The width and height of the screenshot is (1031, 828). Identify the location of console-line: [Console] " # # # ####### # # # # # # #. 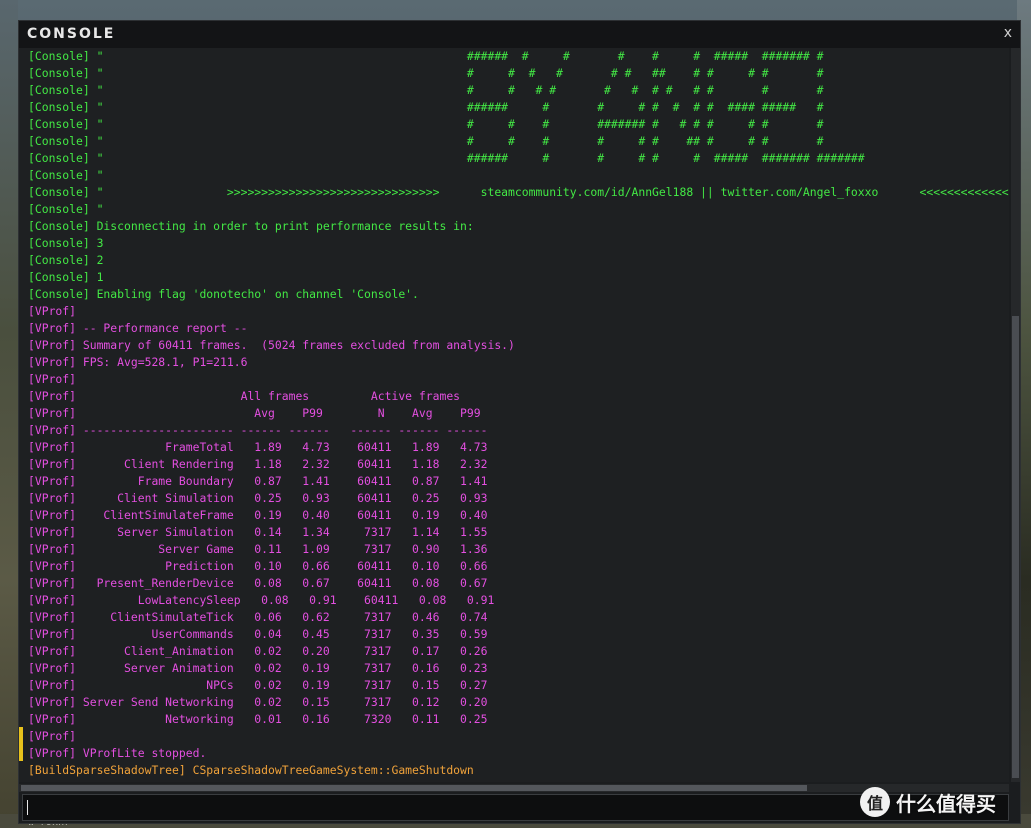
(426, 124).